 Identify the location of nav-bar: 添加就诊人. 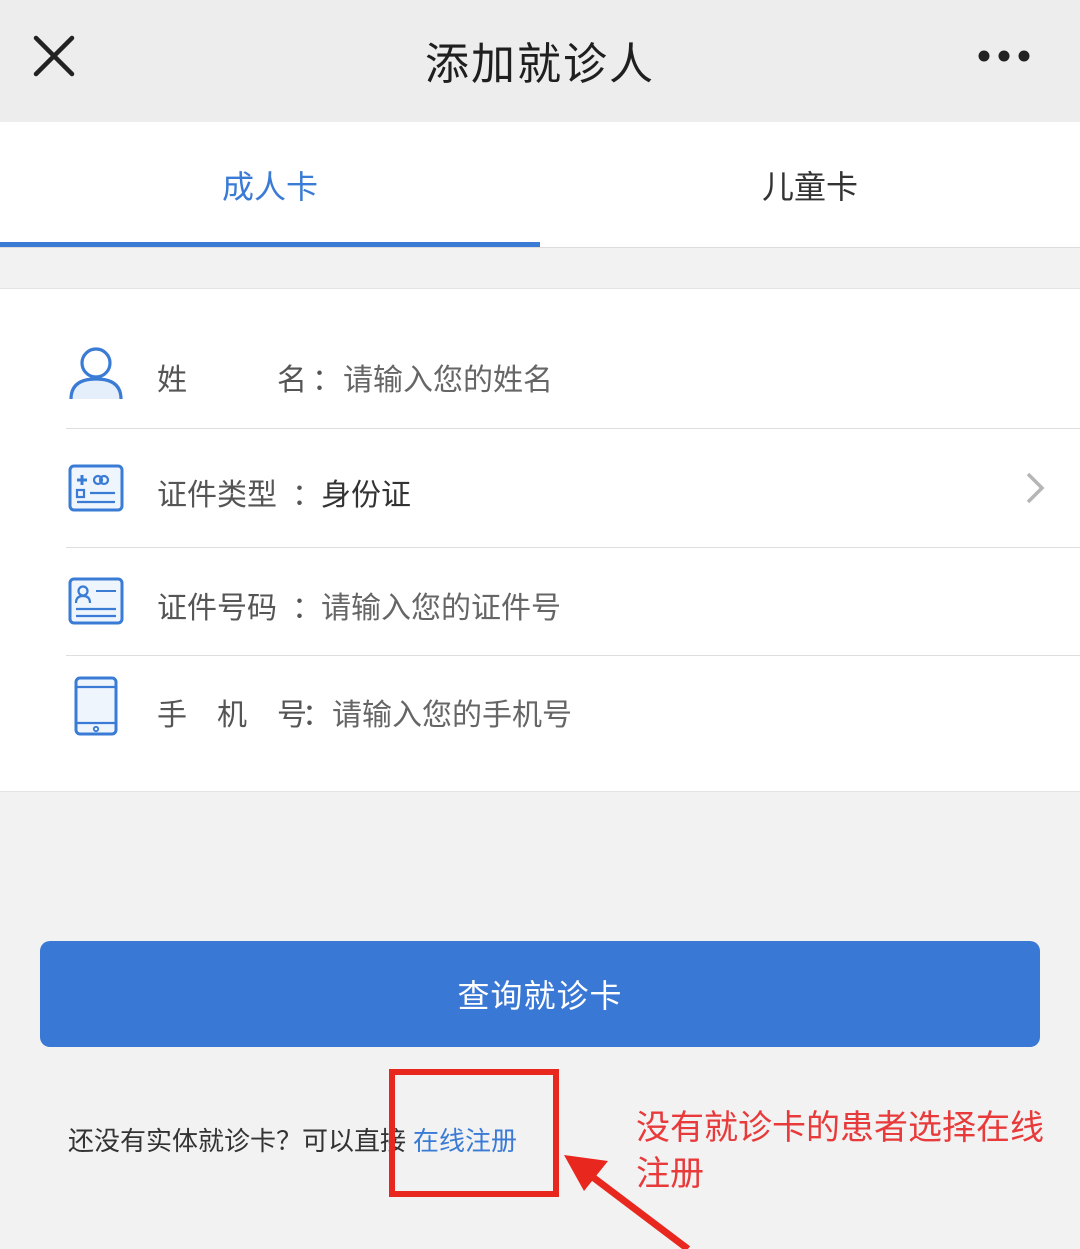
(540, 61).